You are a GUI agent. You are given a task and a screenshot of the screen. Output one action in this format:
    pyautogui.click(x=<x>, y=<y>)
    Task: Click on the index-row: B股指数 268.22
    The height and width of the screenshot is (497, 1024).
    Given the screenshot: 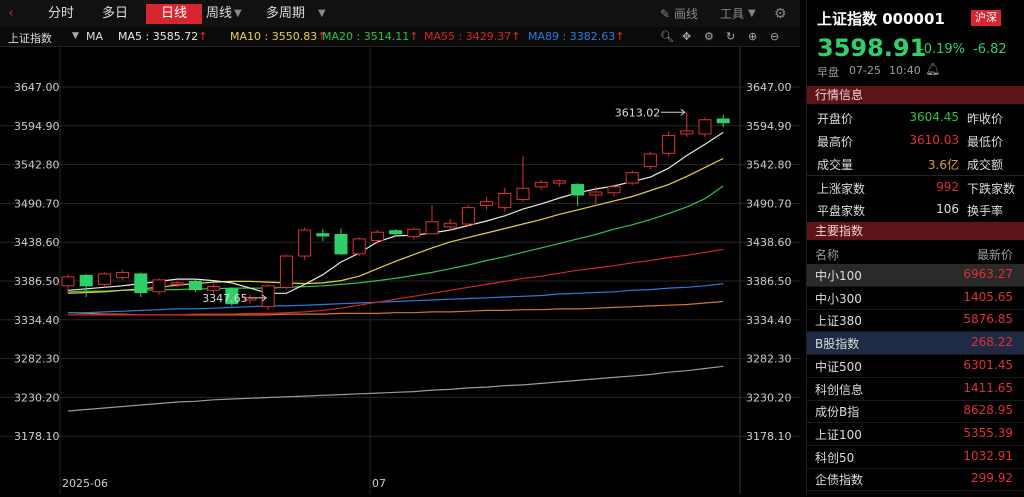 What is the action you would take?
    pyautogui.click(x=915, y=344)
    